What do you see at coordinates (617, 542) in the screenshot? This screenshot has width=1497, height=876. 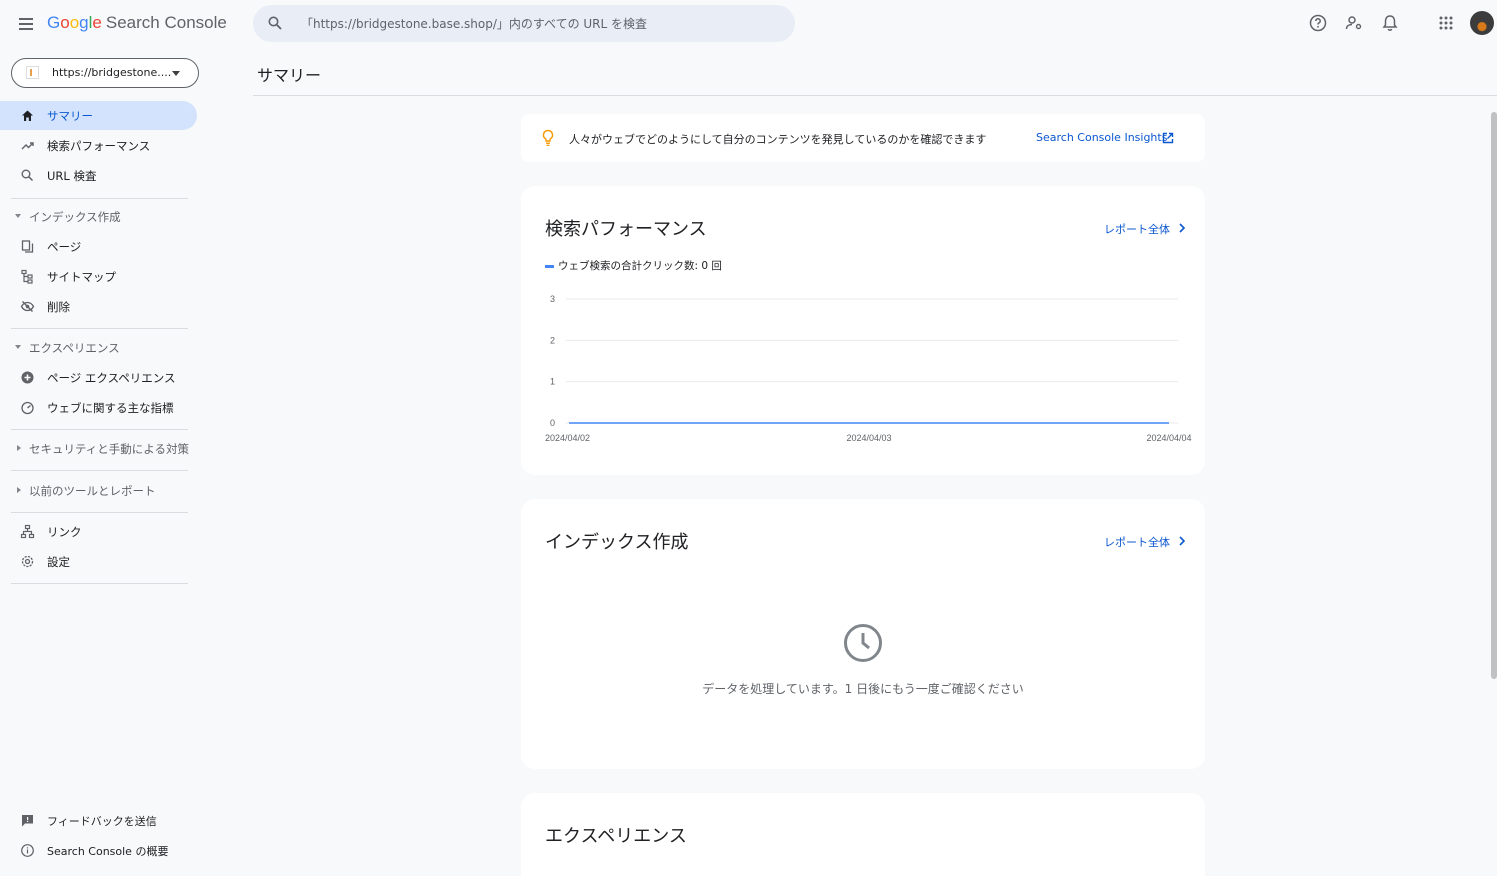 I see `indexing-title: インデックス作成` at bounding box center [617, 542].